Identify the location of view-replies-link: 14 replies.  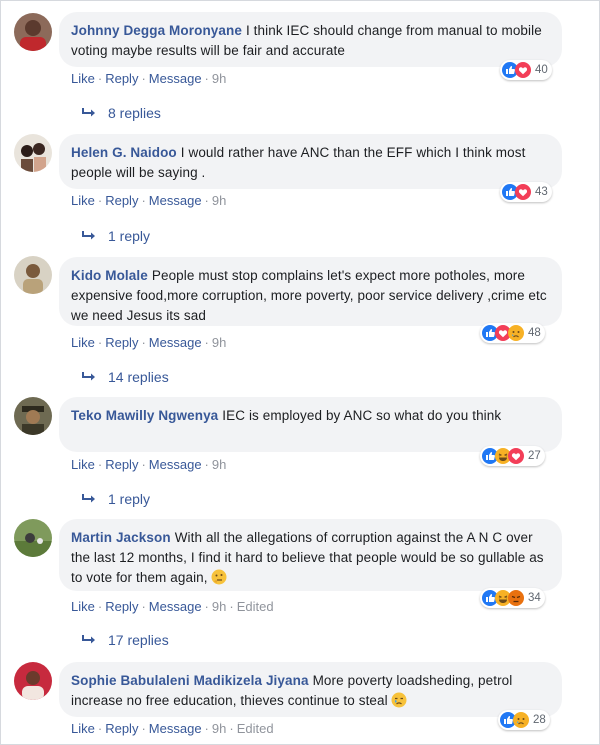
(125, 377).